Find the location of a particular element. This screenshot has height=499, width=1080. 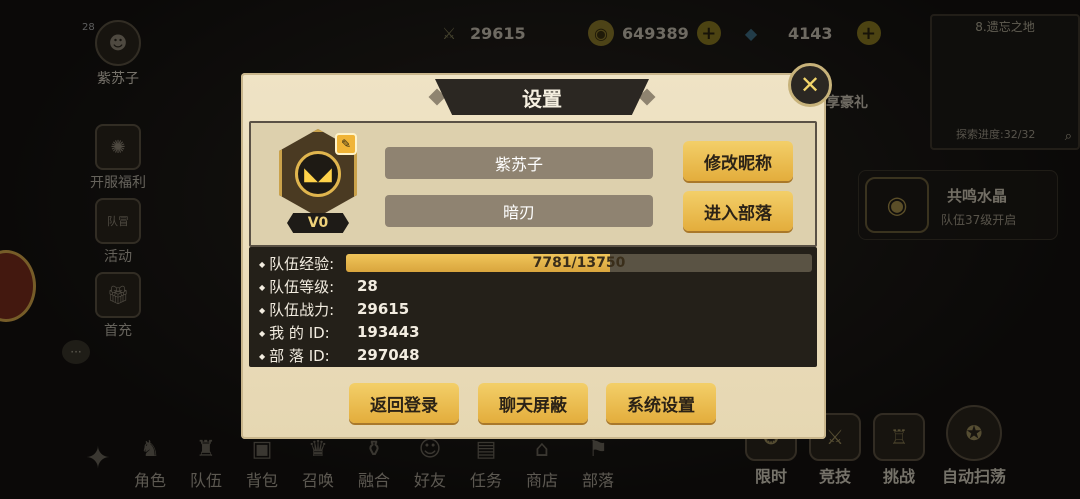

character-portrait-icon: ◣◢ is located at coordinates (318, 174).